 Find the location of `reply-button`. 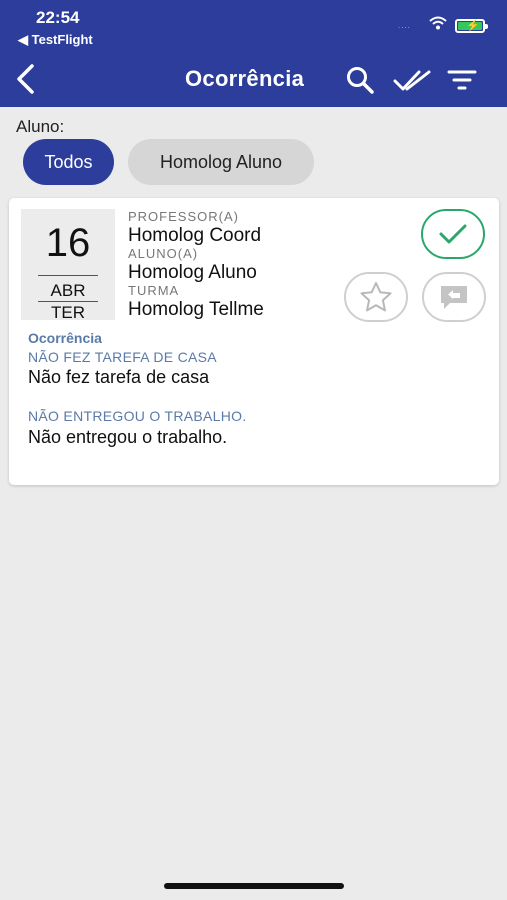

reply-button is located at coordinates (454, 297).